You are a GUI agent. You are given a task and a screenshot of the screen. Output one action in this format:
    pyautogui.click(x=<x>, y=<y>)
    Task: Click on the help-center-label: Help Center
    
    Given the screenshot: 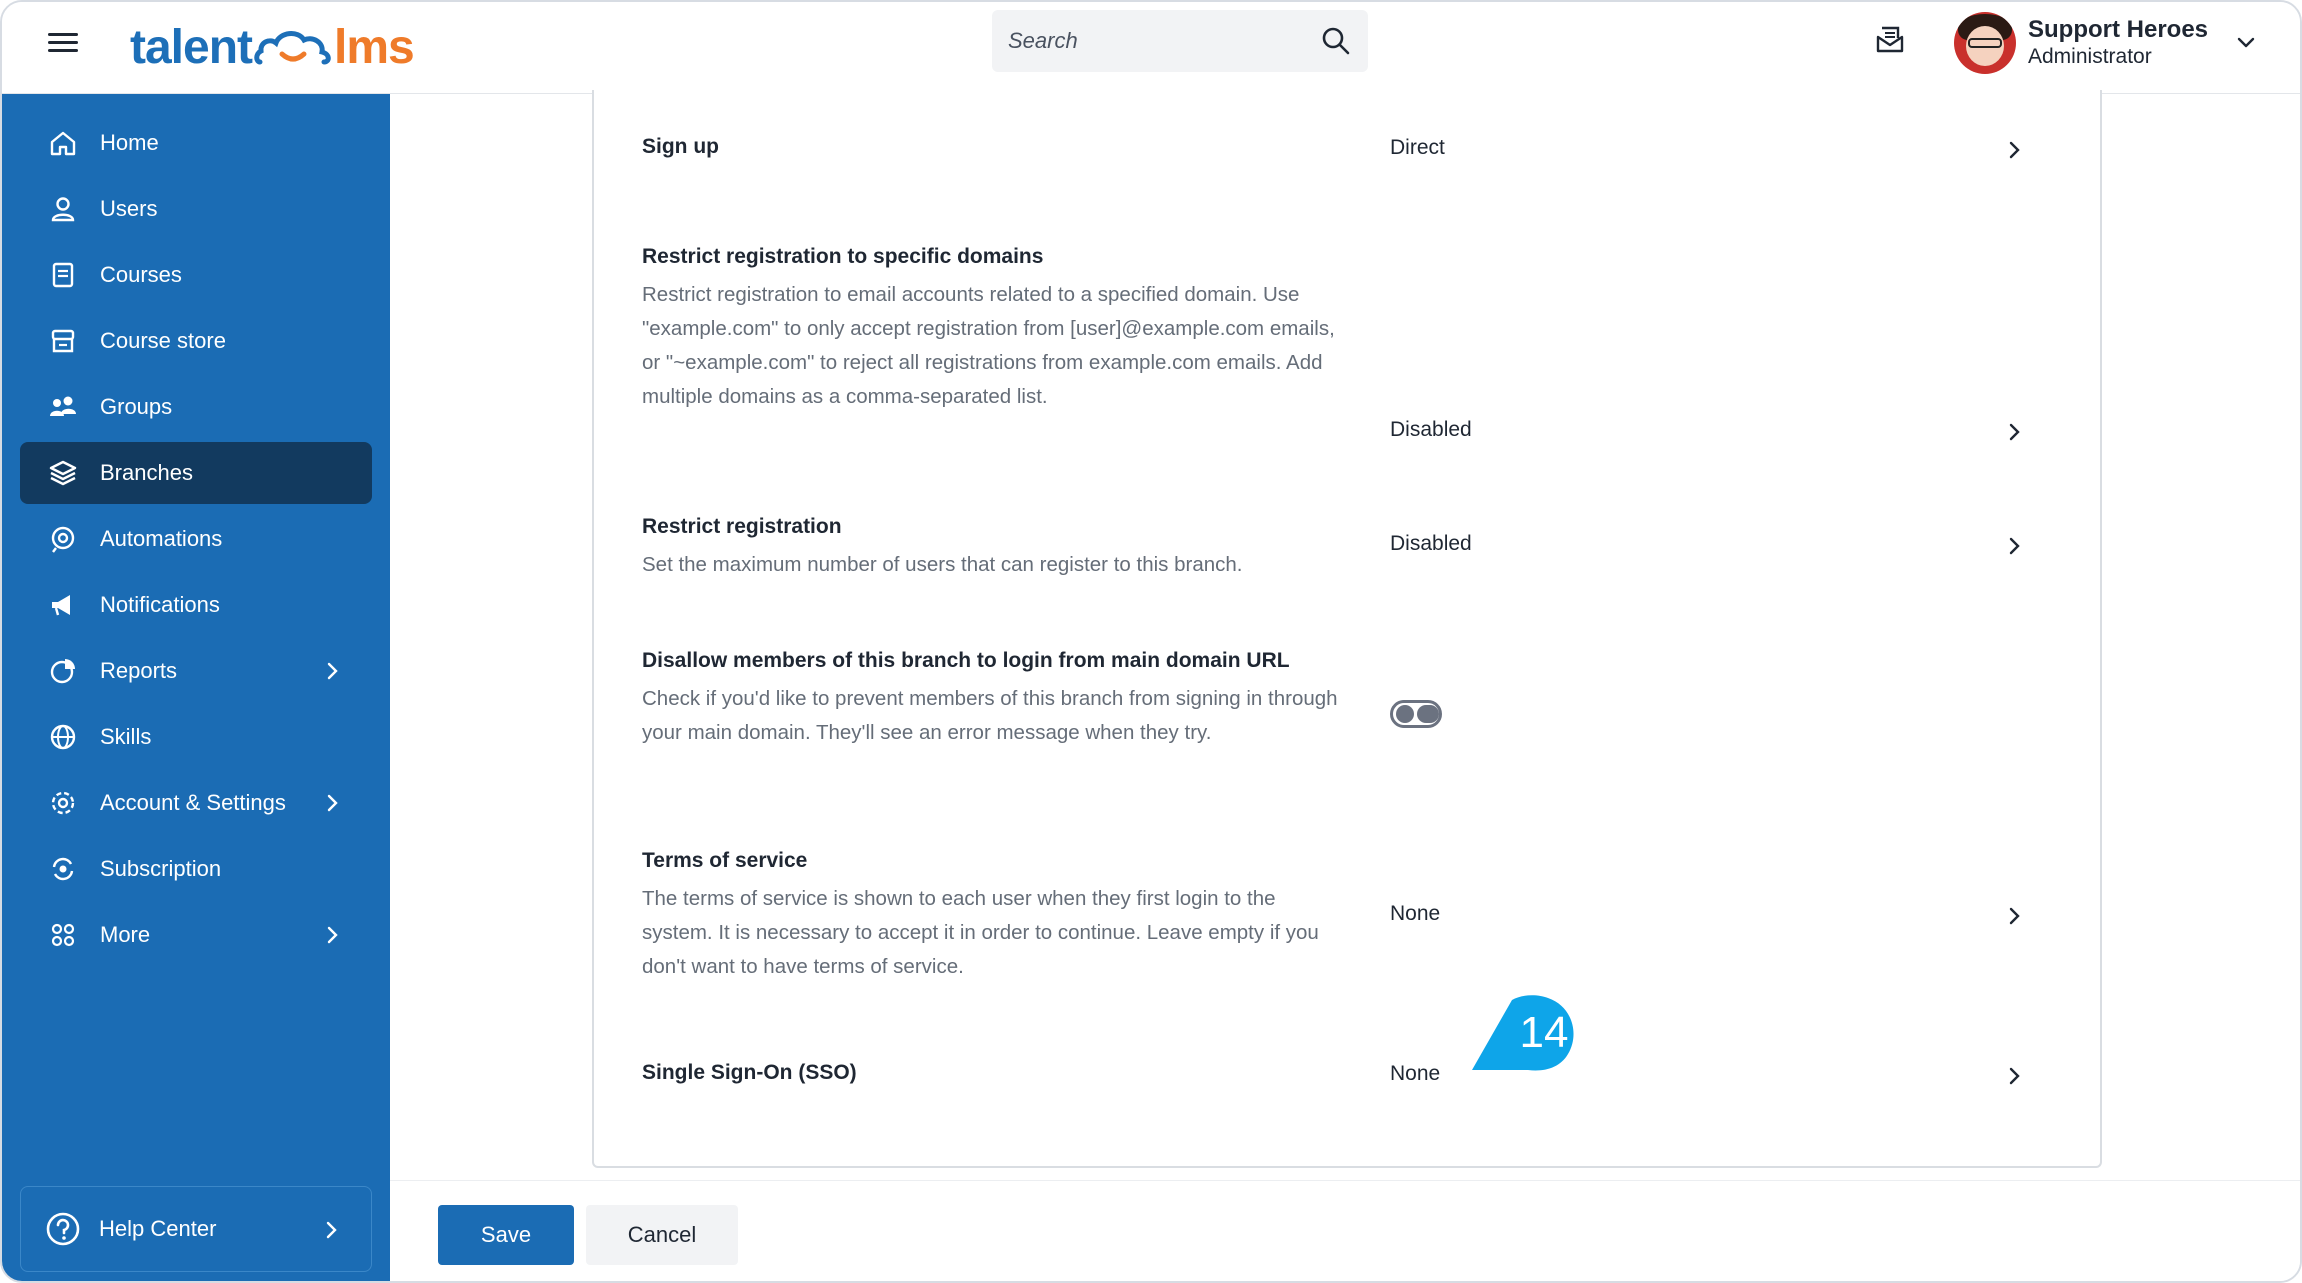 What is the action you would take?
    pyautogui.click(x=158, y=1228)
    